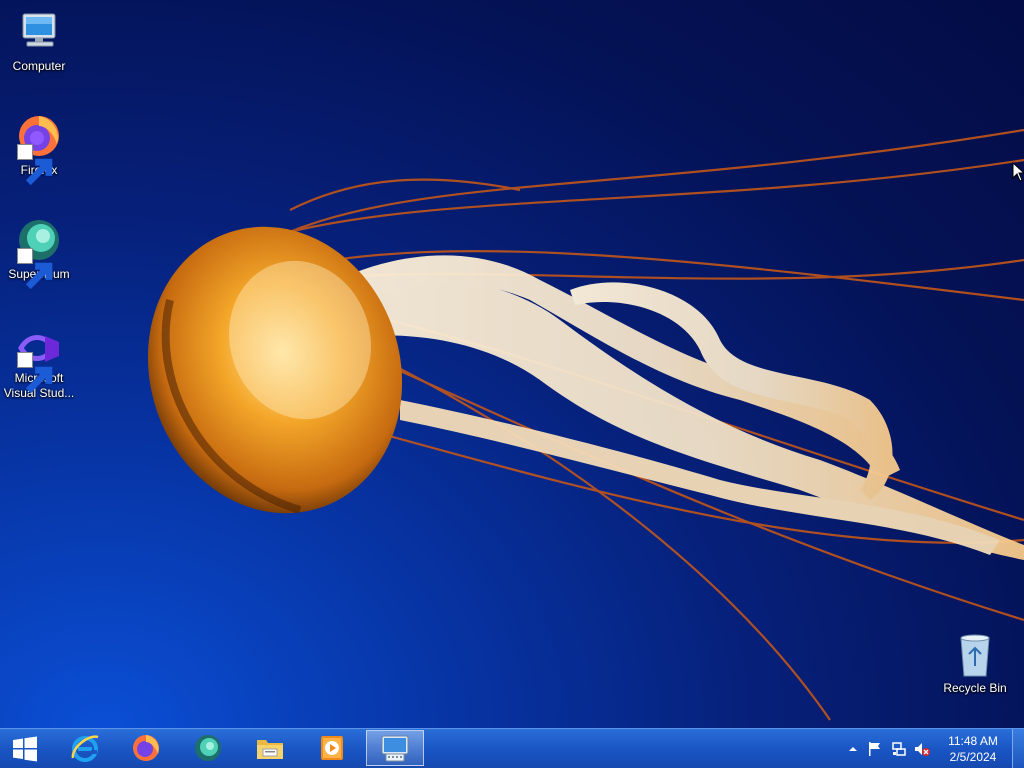  I want to click on taskbar-firefox, so click(146, 748).